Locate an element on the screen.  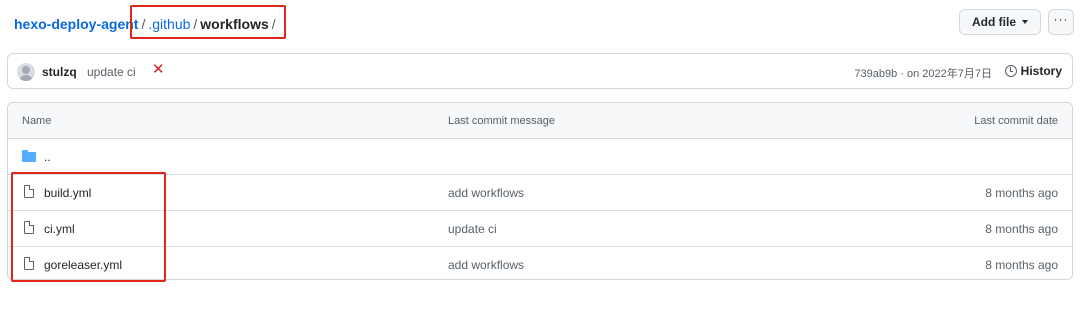
avatar is located at coordinates (26, 72).